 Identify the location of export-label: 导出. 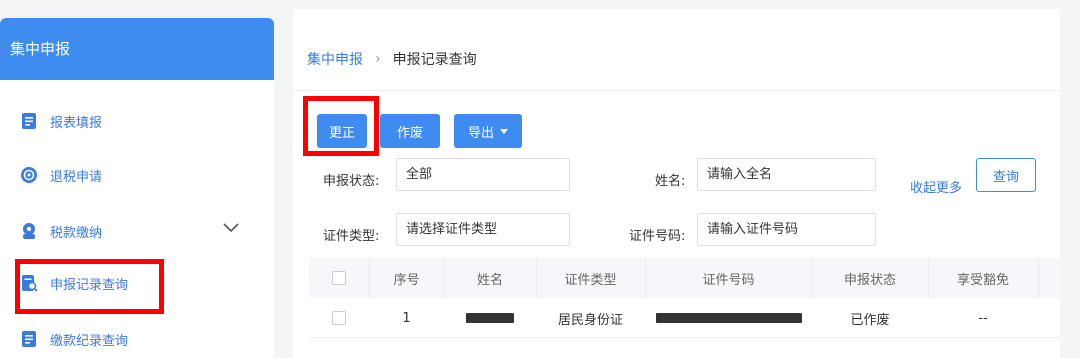
(480, 133).